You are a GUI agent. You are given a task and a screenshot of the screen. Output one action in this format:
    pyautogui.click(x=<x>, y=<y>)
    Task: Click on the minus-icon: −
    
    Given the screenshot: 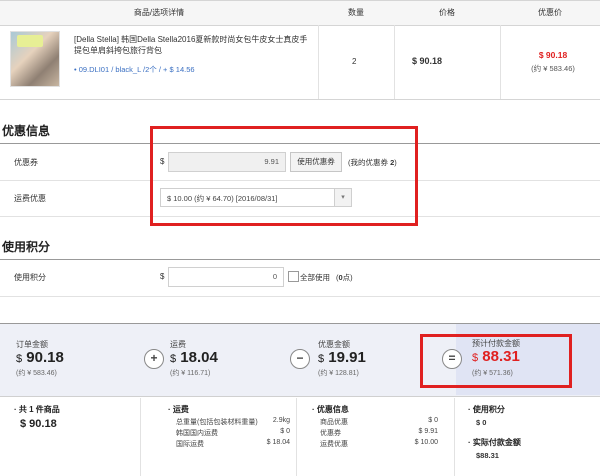 What is the action you would take?
    pyautogui.click(x=300, y=359)
    